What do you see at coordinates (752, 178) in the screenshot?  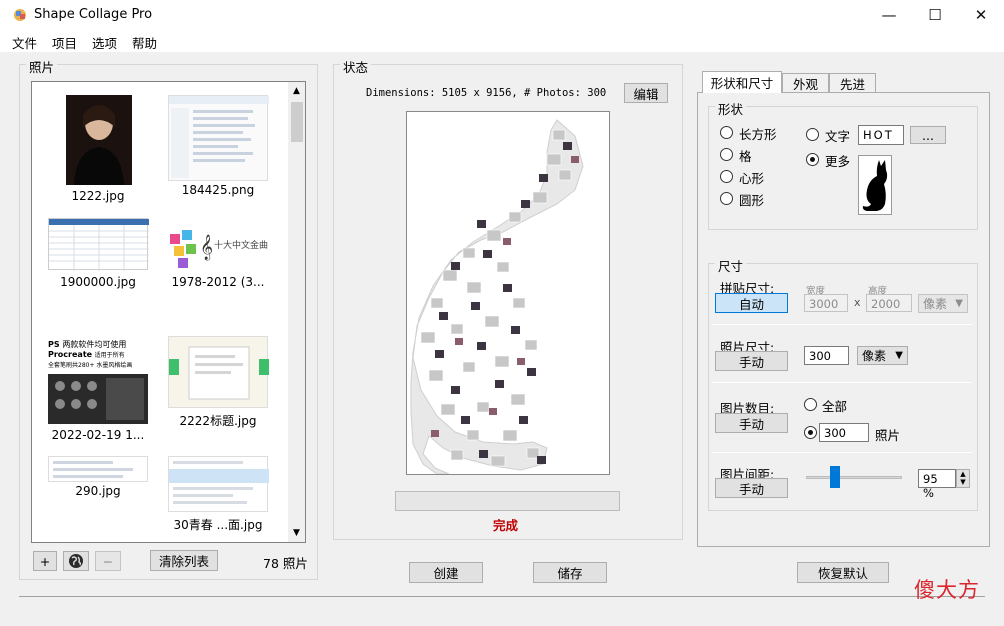 I see `label-heart: 心形` at bounding box center [752, 178].